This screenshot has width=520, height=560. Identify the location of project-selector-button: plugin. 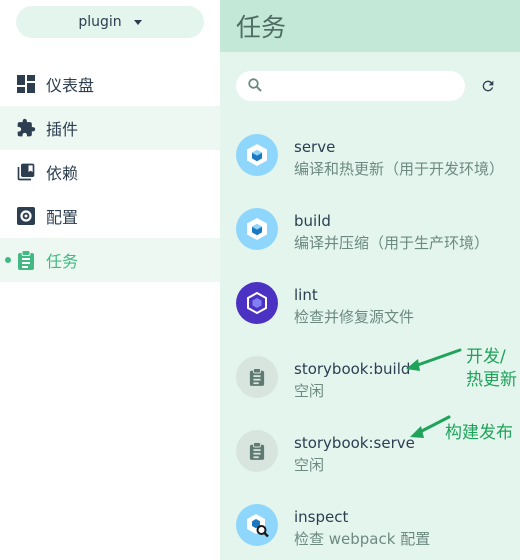
(110, 22).